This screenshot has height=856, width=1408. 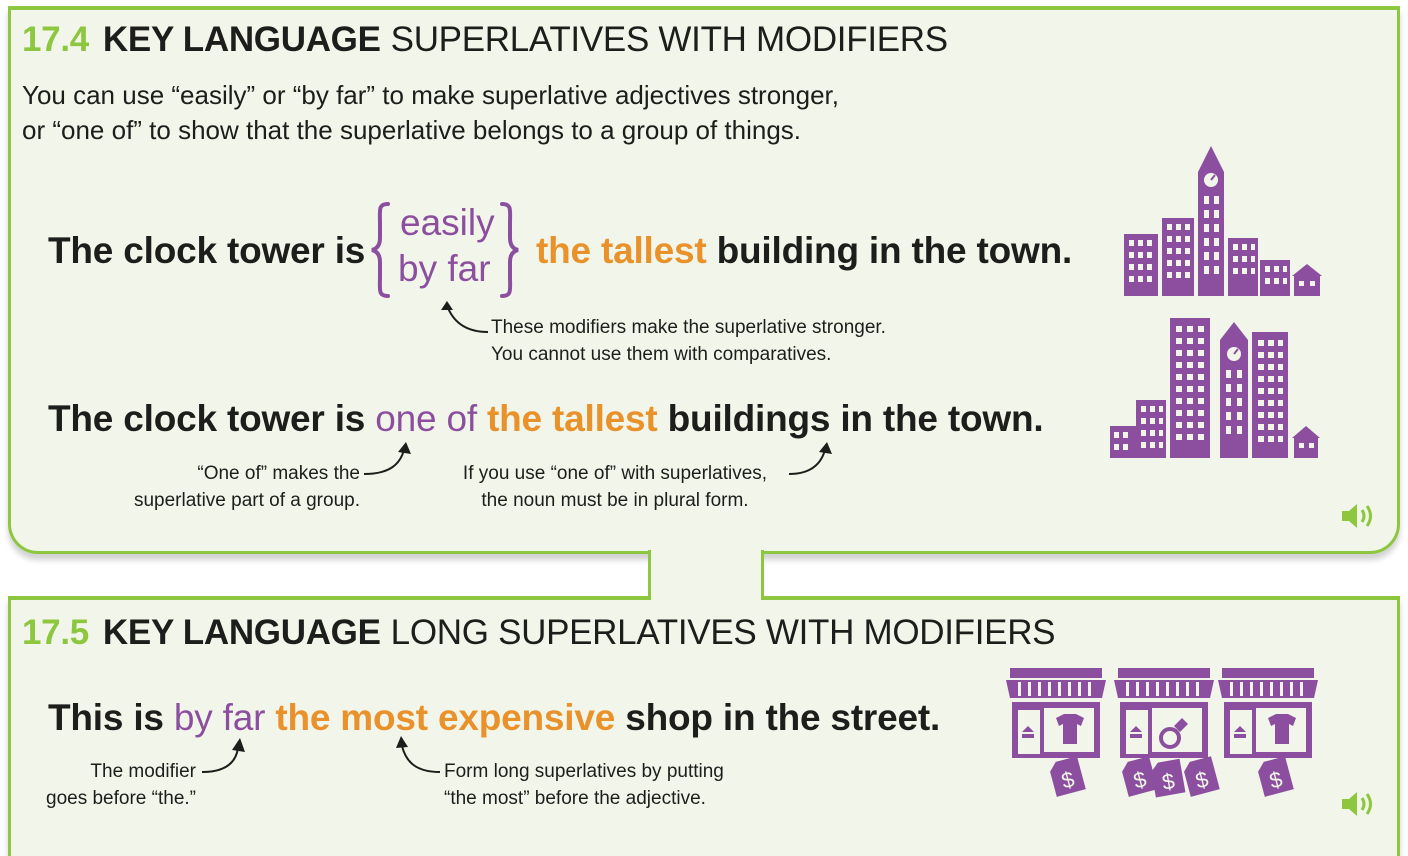 I want to click on section-subtitle: LONG SUPERLATIVES WITH MODIFIERS, so click(x=723, y=632).